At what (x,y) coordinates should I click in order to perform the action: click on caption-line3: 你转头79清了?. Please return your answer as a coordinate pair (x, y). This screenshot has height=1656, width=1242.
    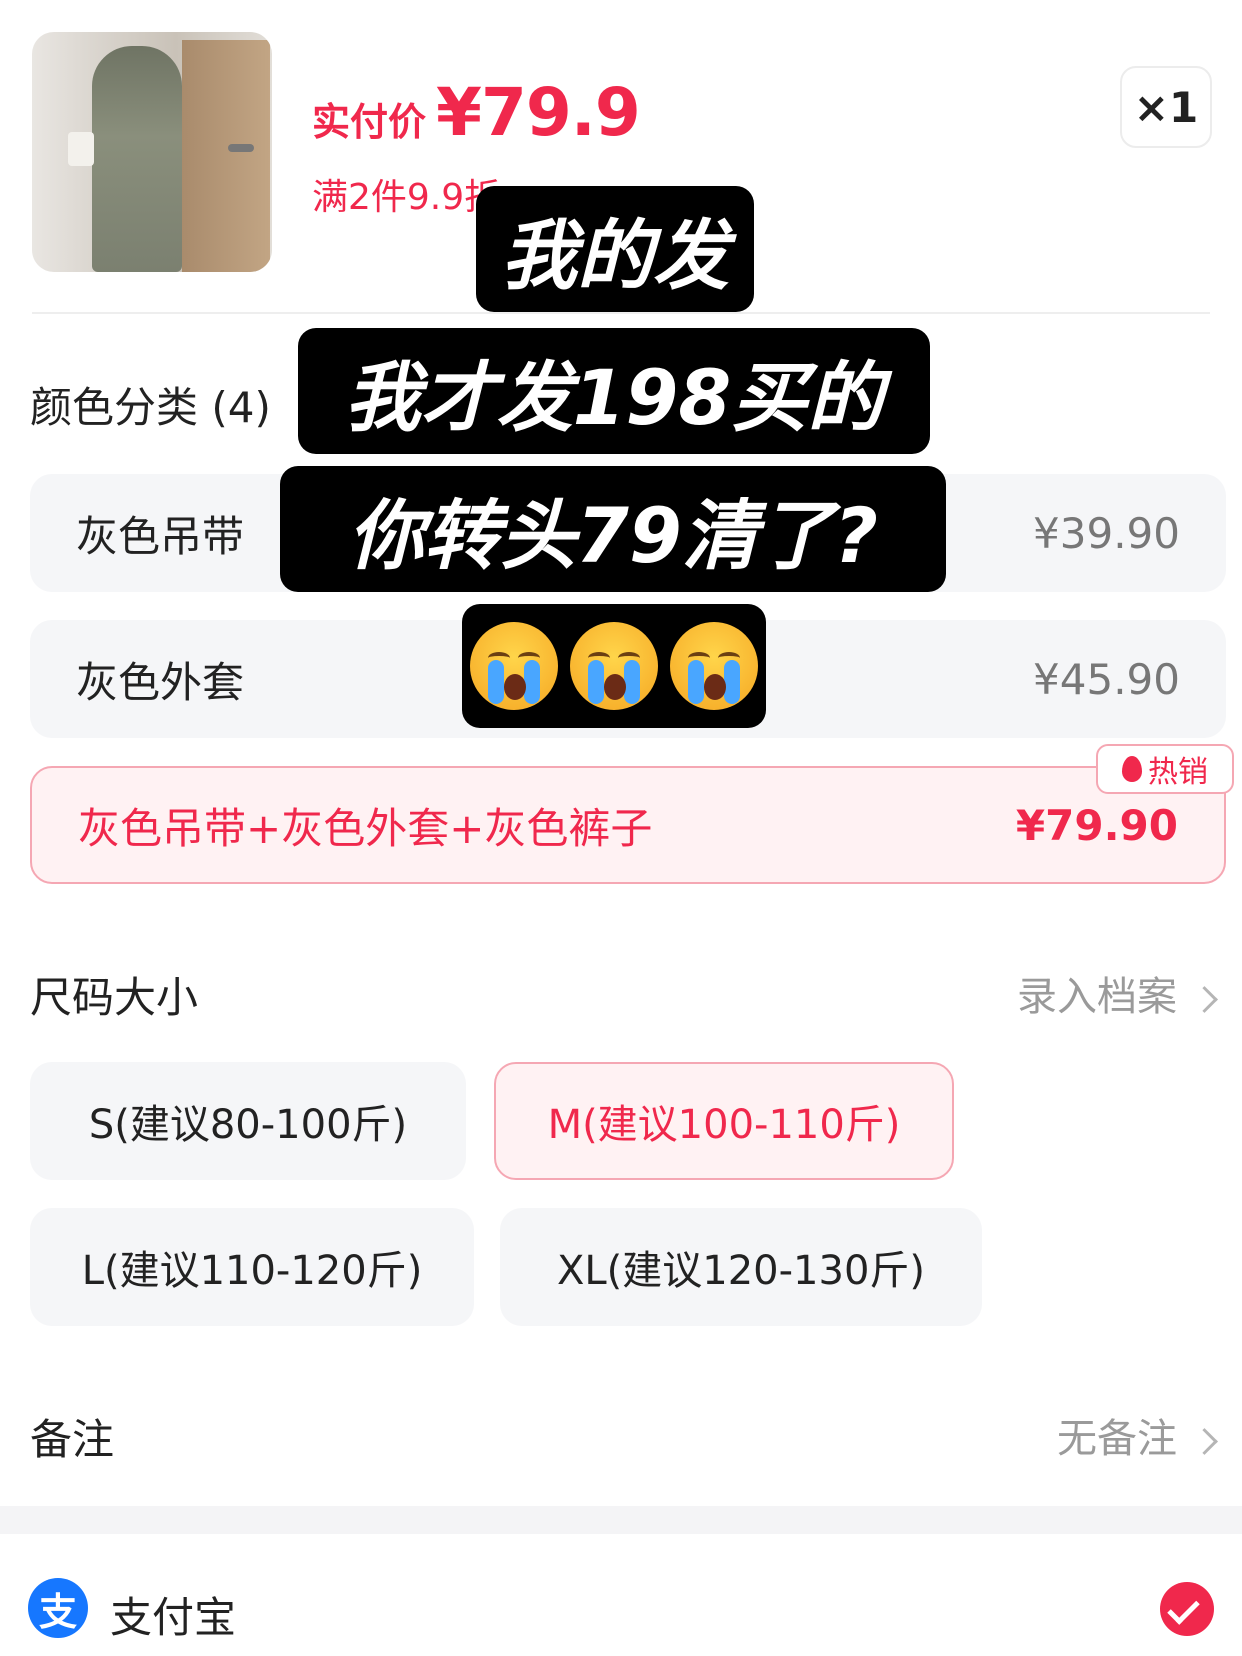
    Looking at the image, I should click on (613, 529).